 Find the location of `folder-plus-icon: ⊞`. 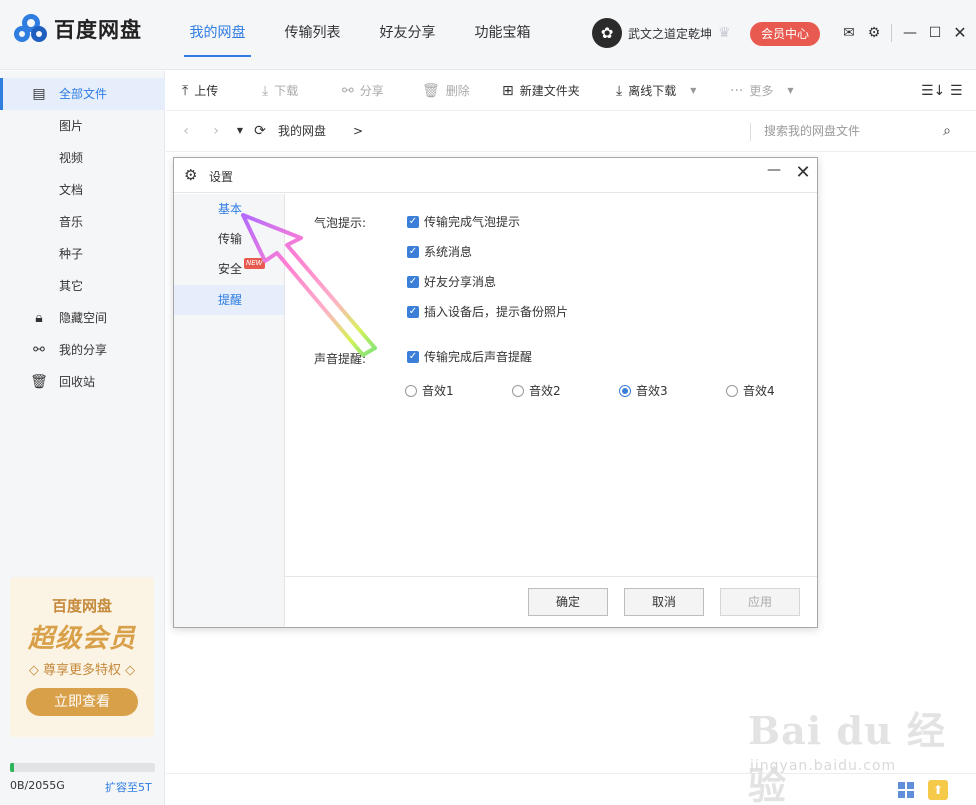

folder-plus-icon: ⊞ is located at coordinates (508, 91).